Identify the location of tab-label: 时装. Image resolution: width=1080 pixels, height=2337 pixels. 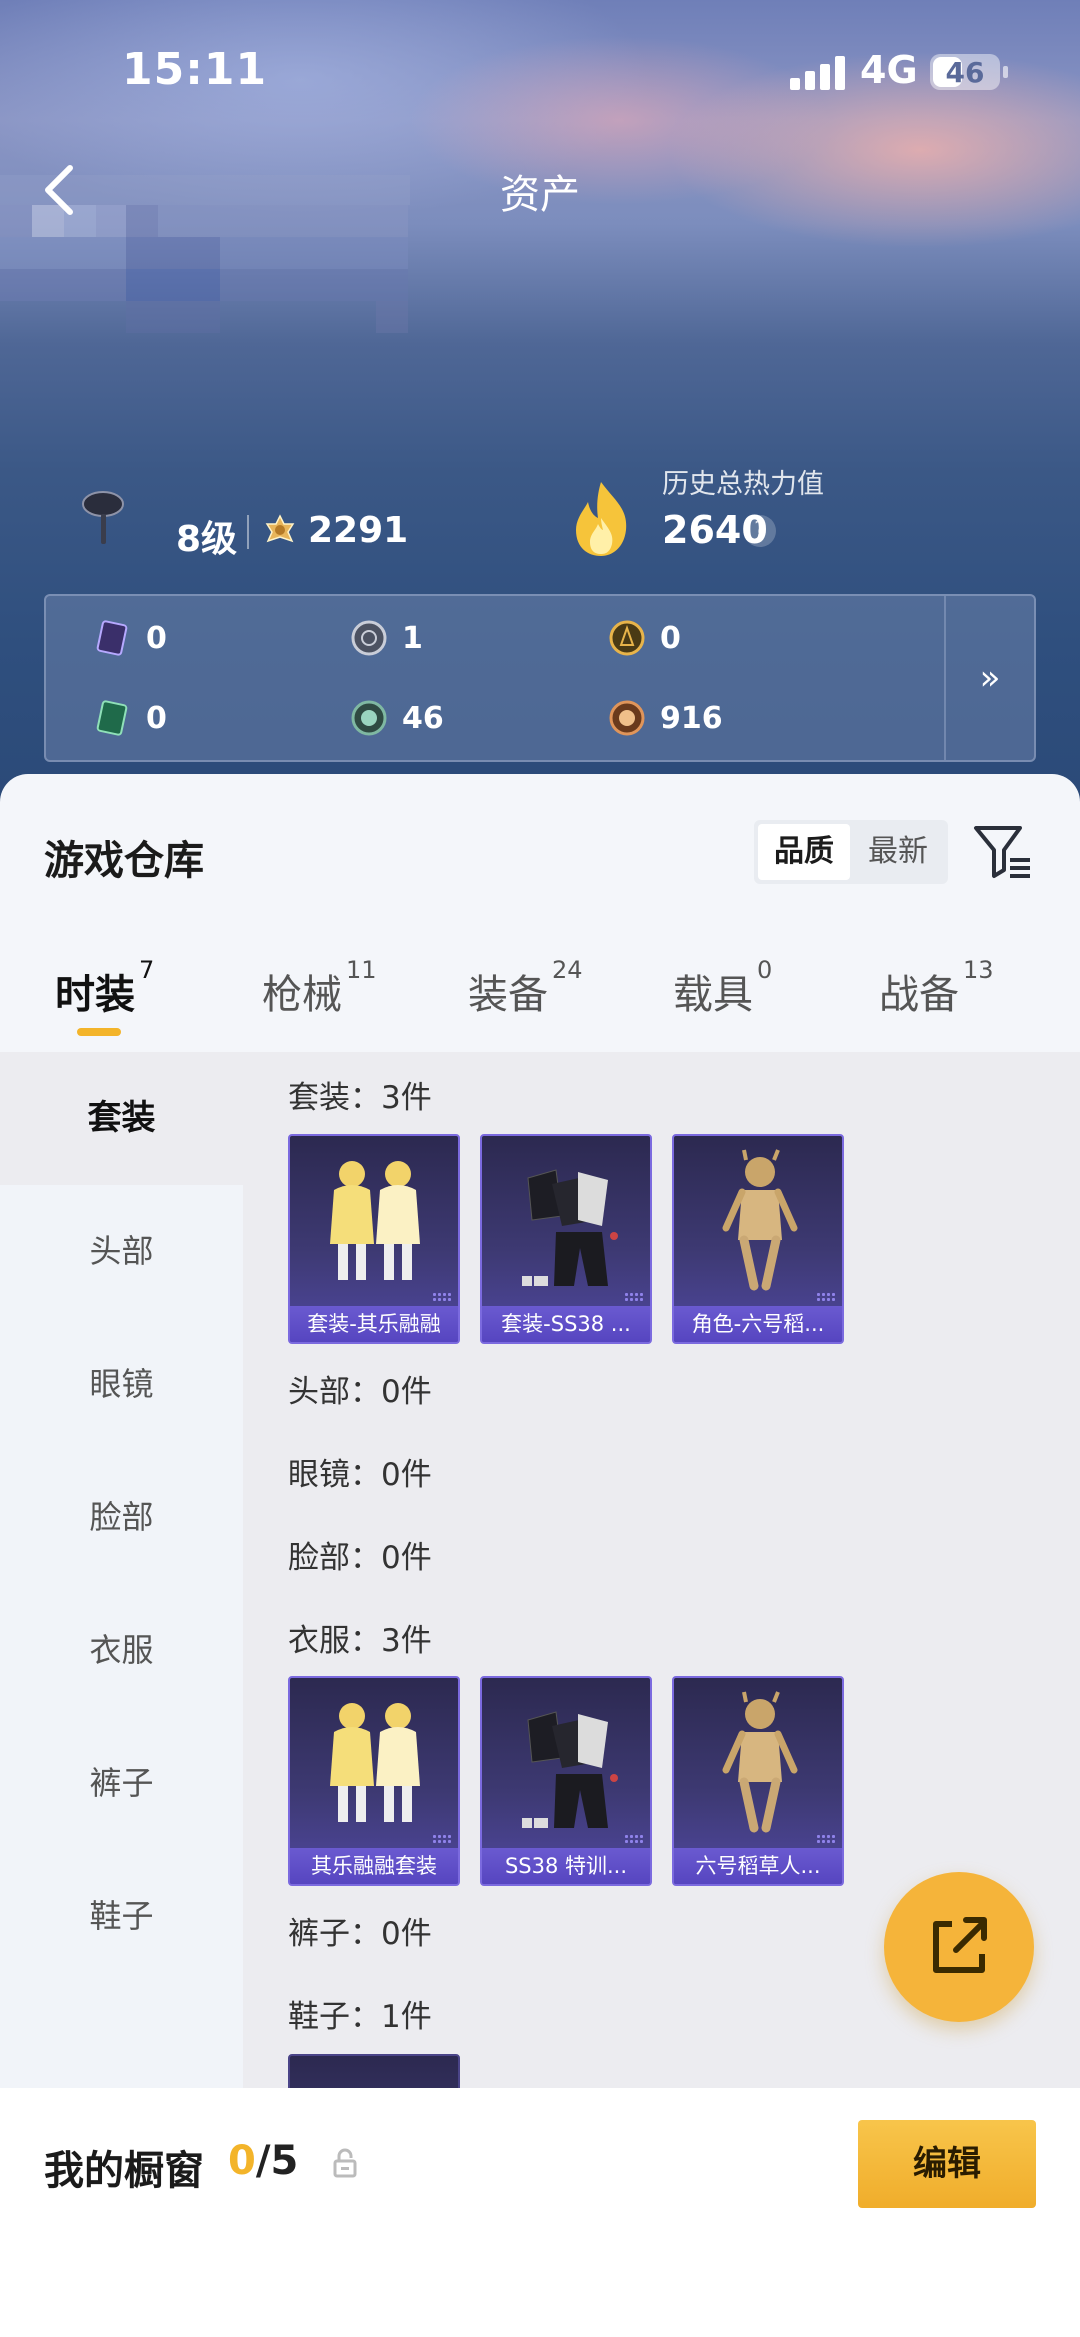
(95, 995).